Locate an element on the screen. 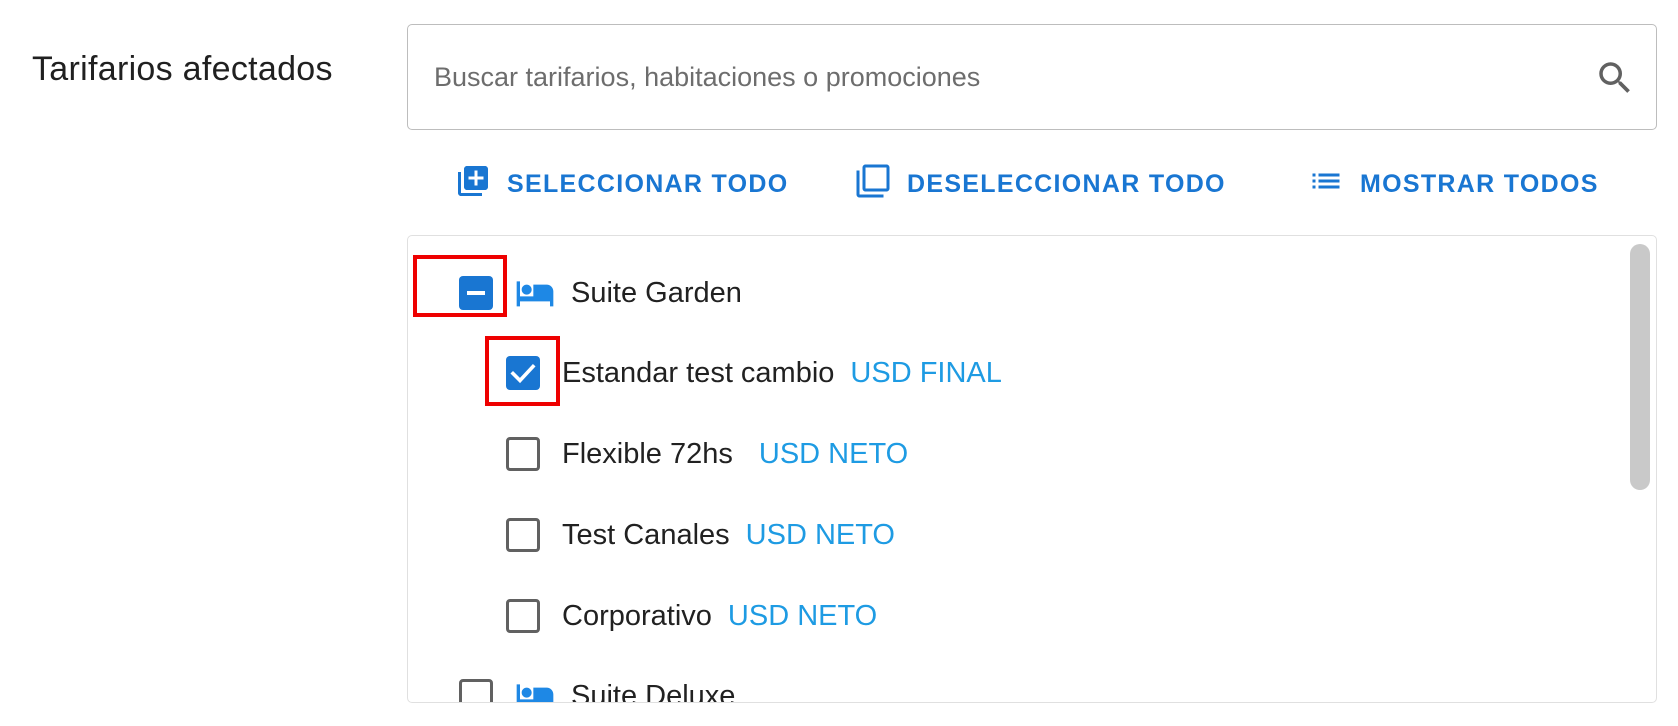 The width and height of the screenshot is (1678, 726). room-name: Suite Deluxe is located at coordinates (653, 691).